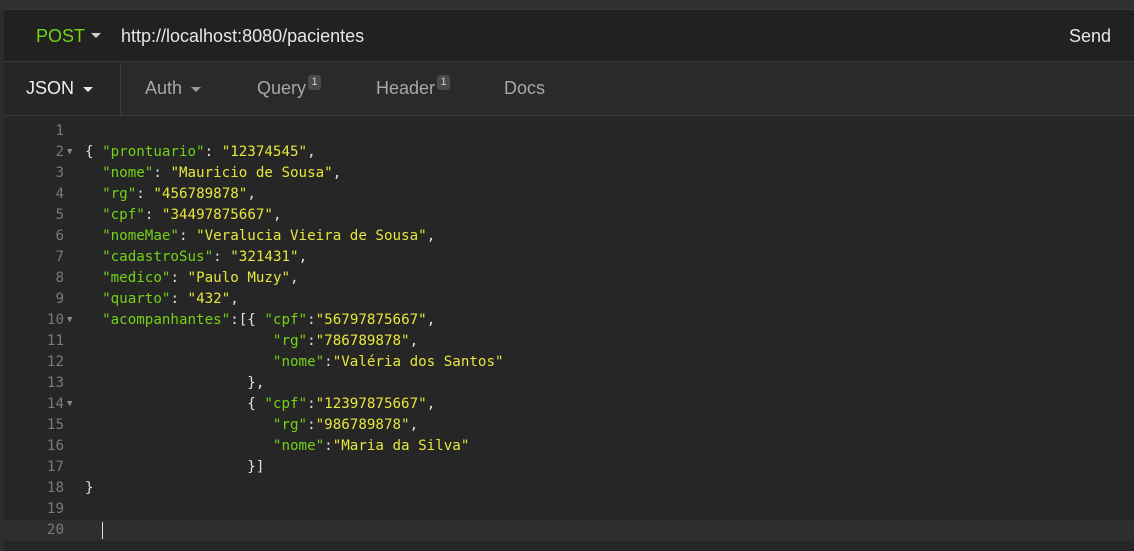  Describe the element at coordinates (569, 341) in the screenshot. I see `code-line: 11 "rg":"786789878",` at that location.